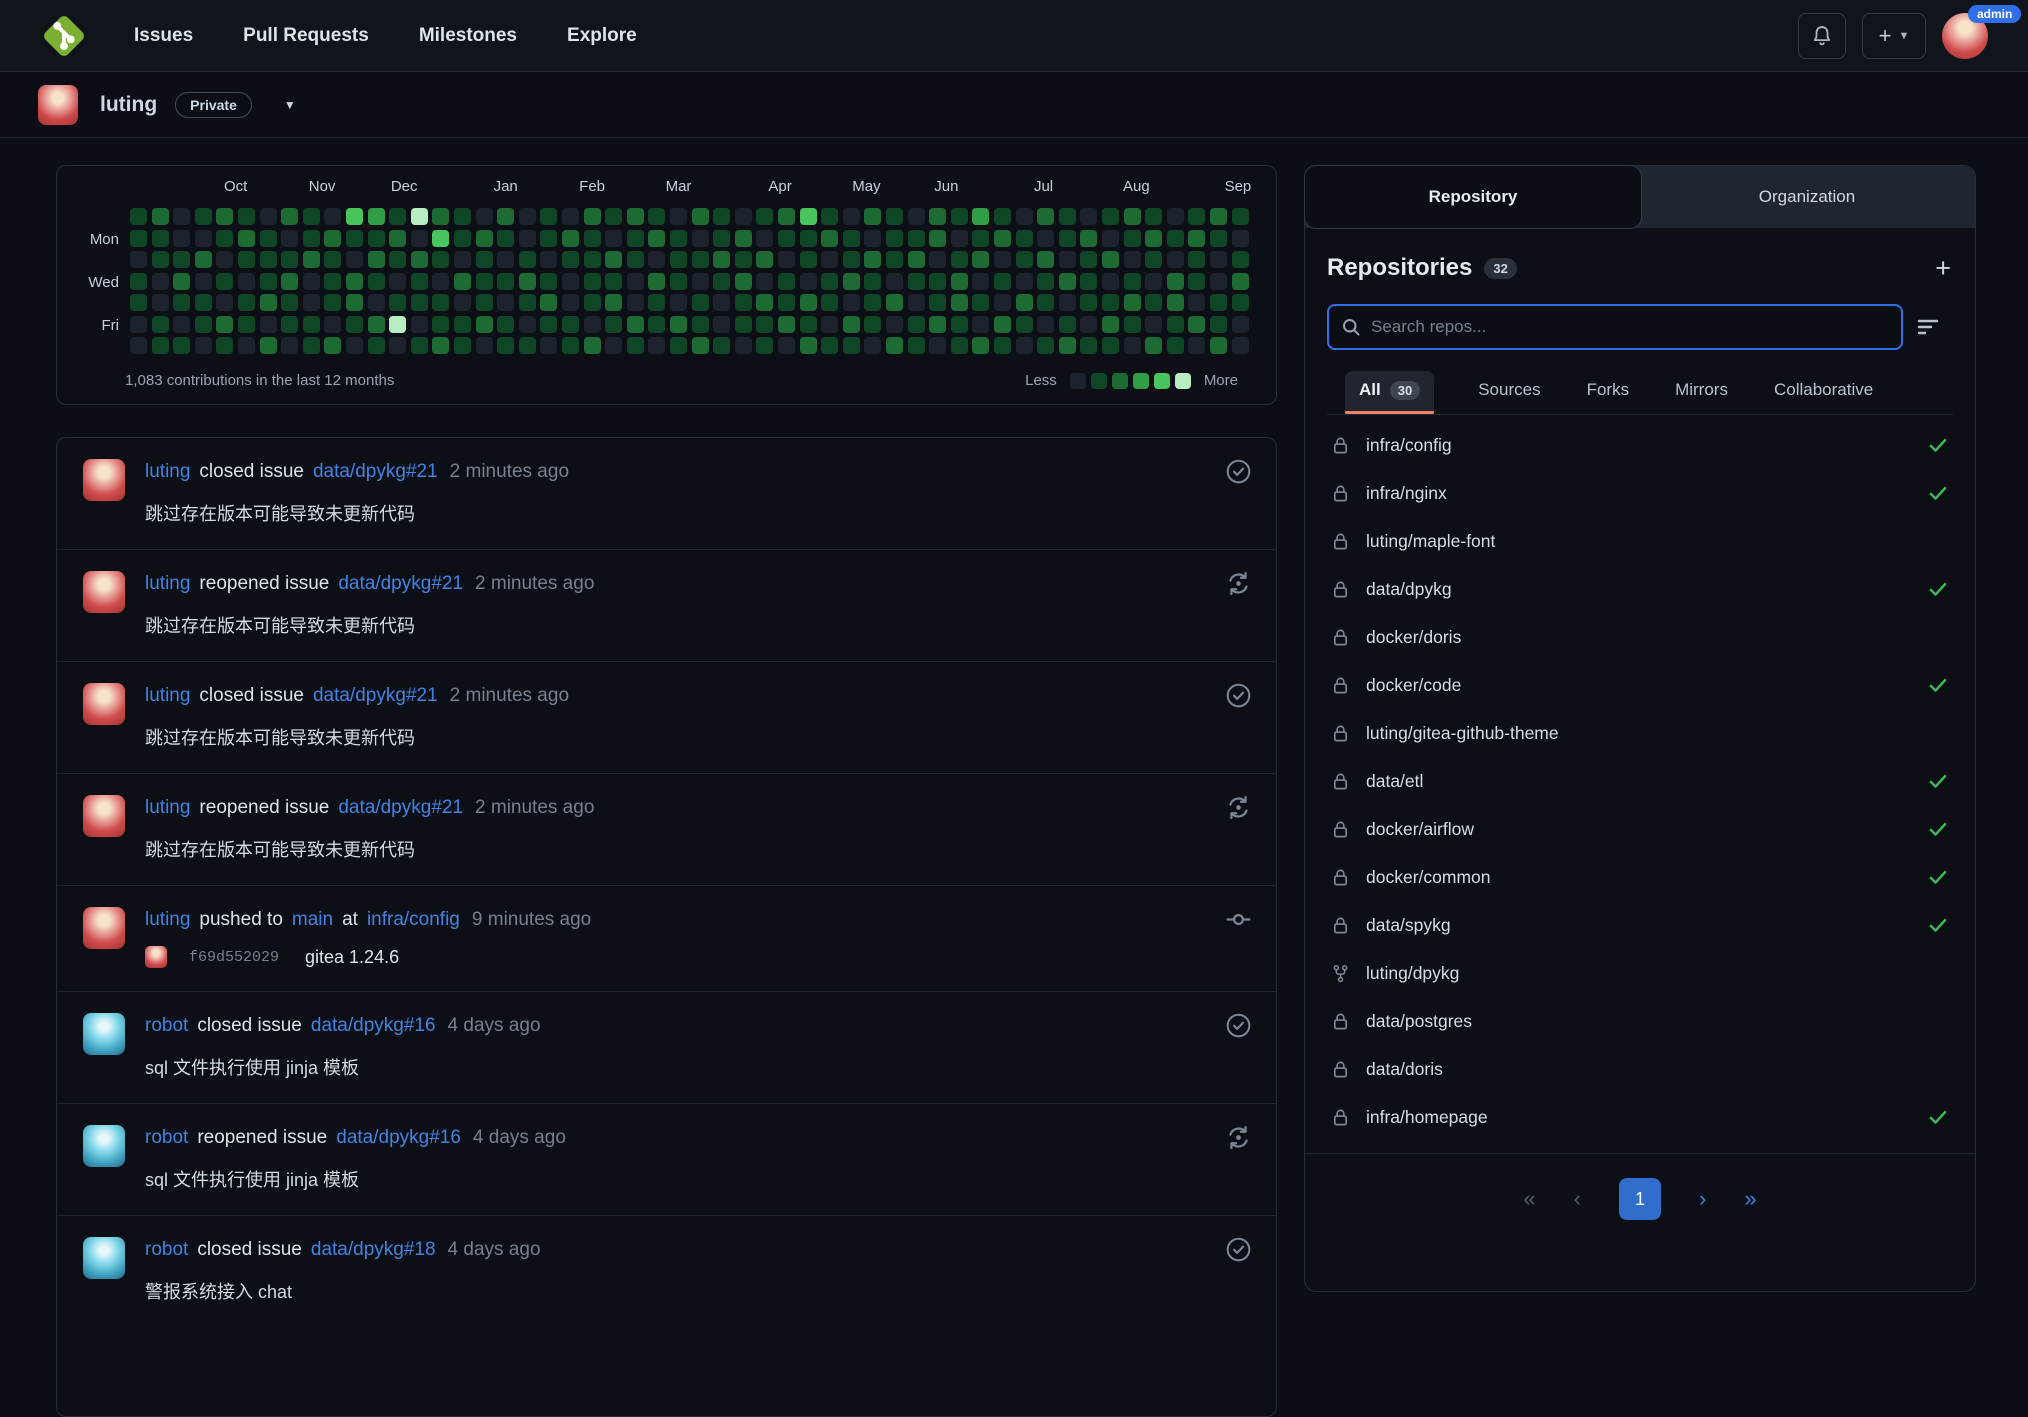 This screenshot has height=1417, width=2028. What do you see at coordinates (1462, 733) in the screenshot?
I see `repo-name-link: luting/gitea-github-theme` at bounding box center [1462, 733].